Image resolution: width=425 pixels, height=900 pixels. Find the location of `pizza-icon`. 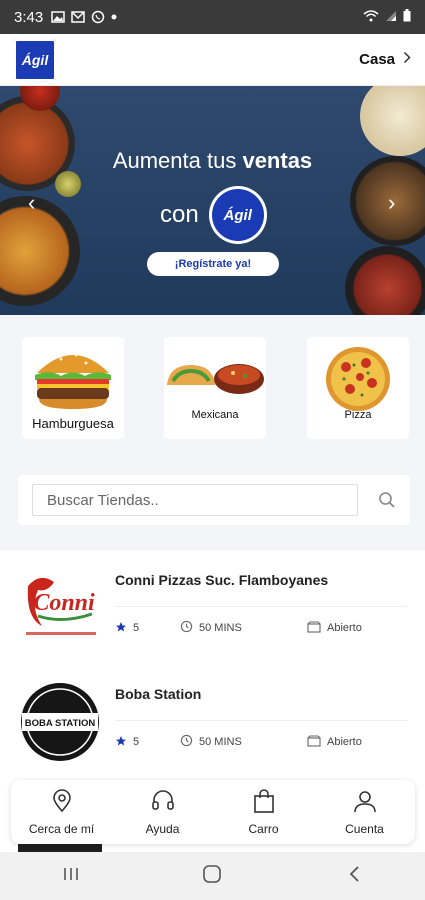

pizza-icon is located at coordinates (358, 381).